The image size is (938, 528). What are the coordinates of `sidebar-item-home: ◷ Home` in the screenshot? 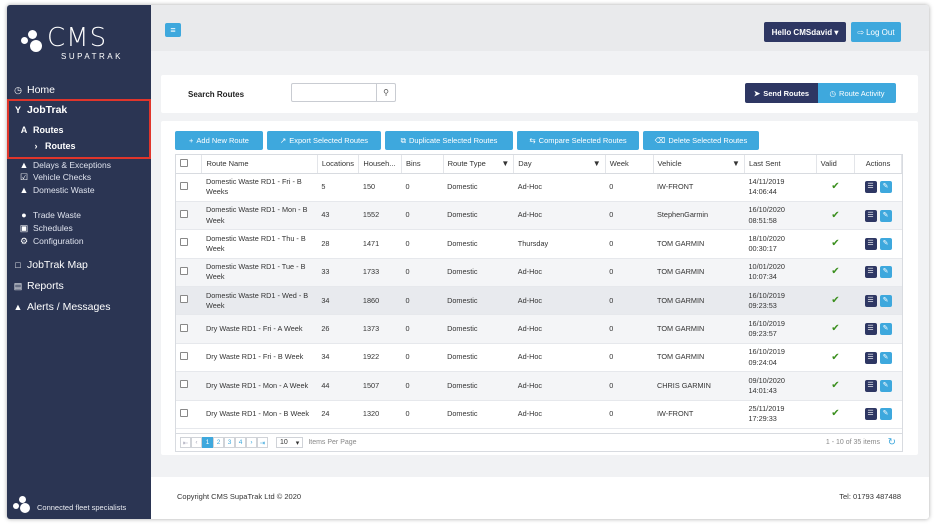 It's located at (34, 90).